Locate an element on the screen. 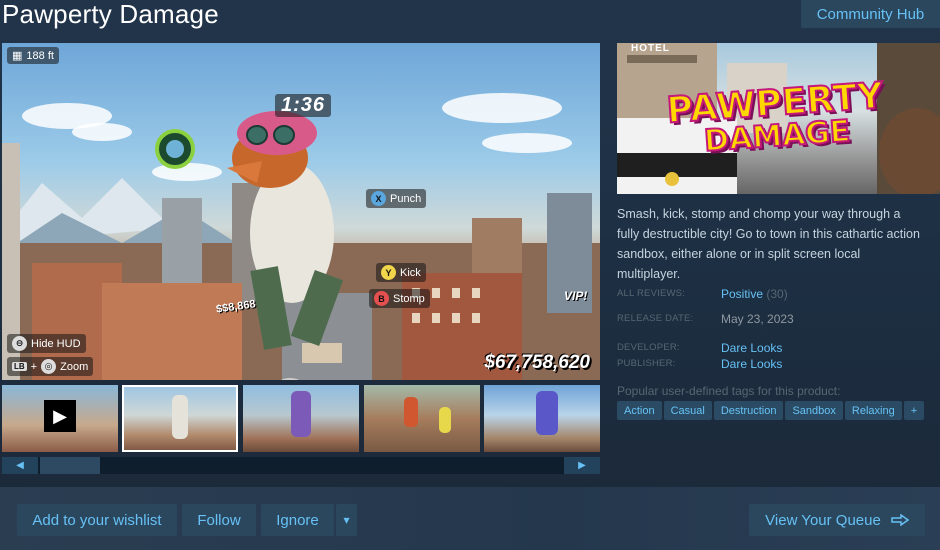  punch-label: Punch is located at coordinates (406, 198).